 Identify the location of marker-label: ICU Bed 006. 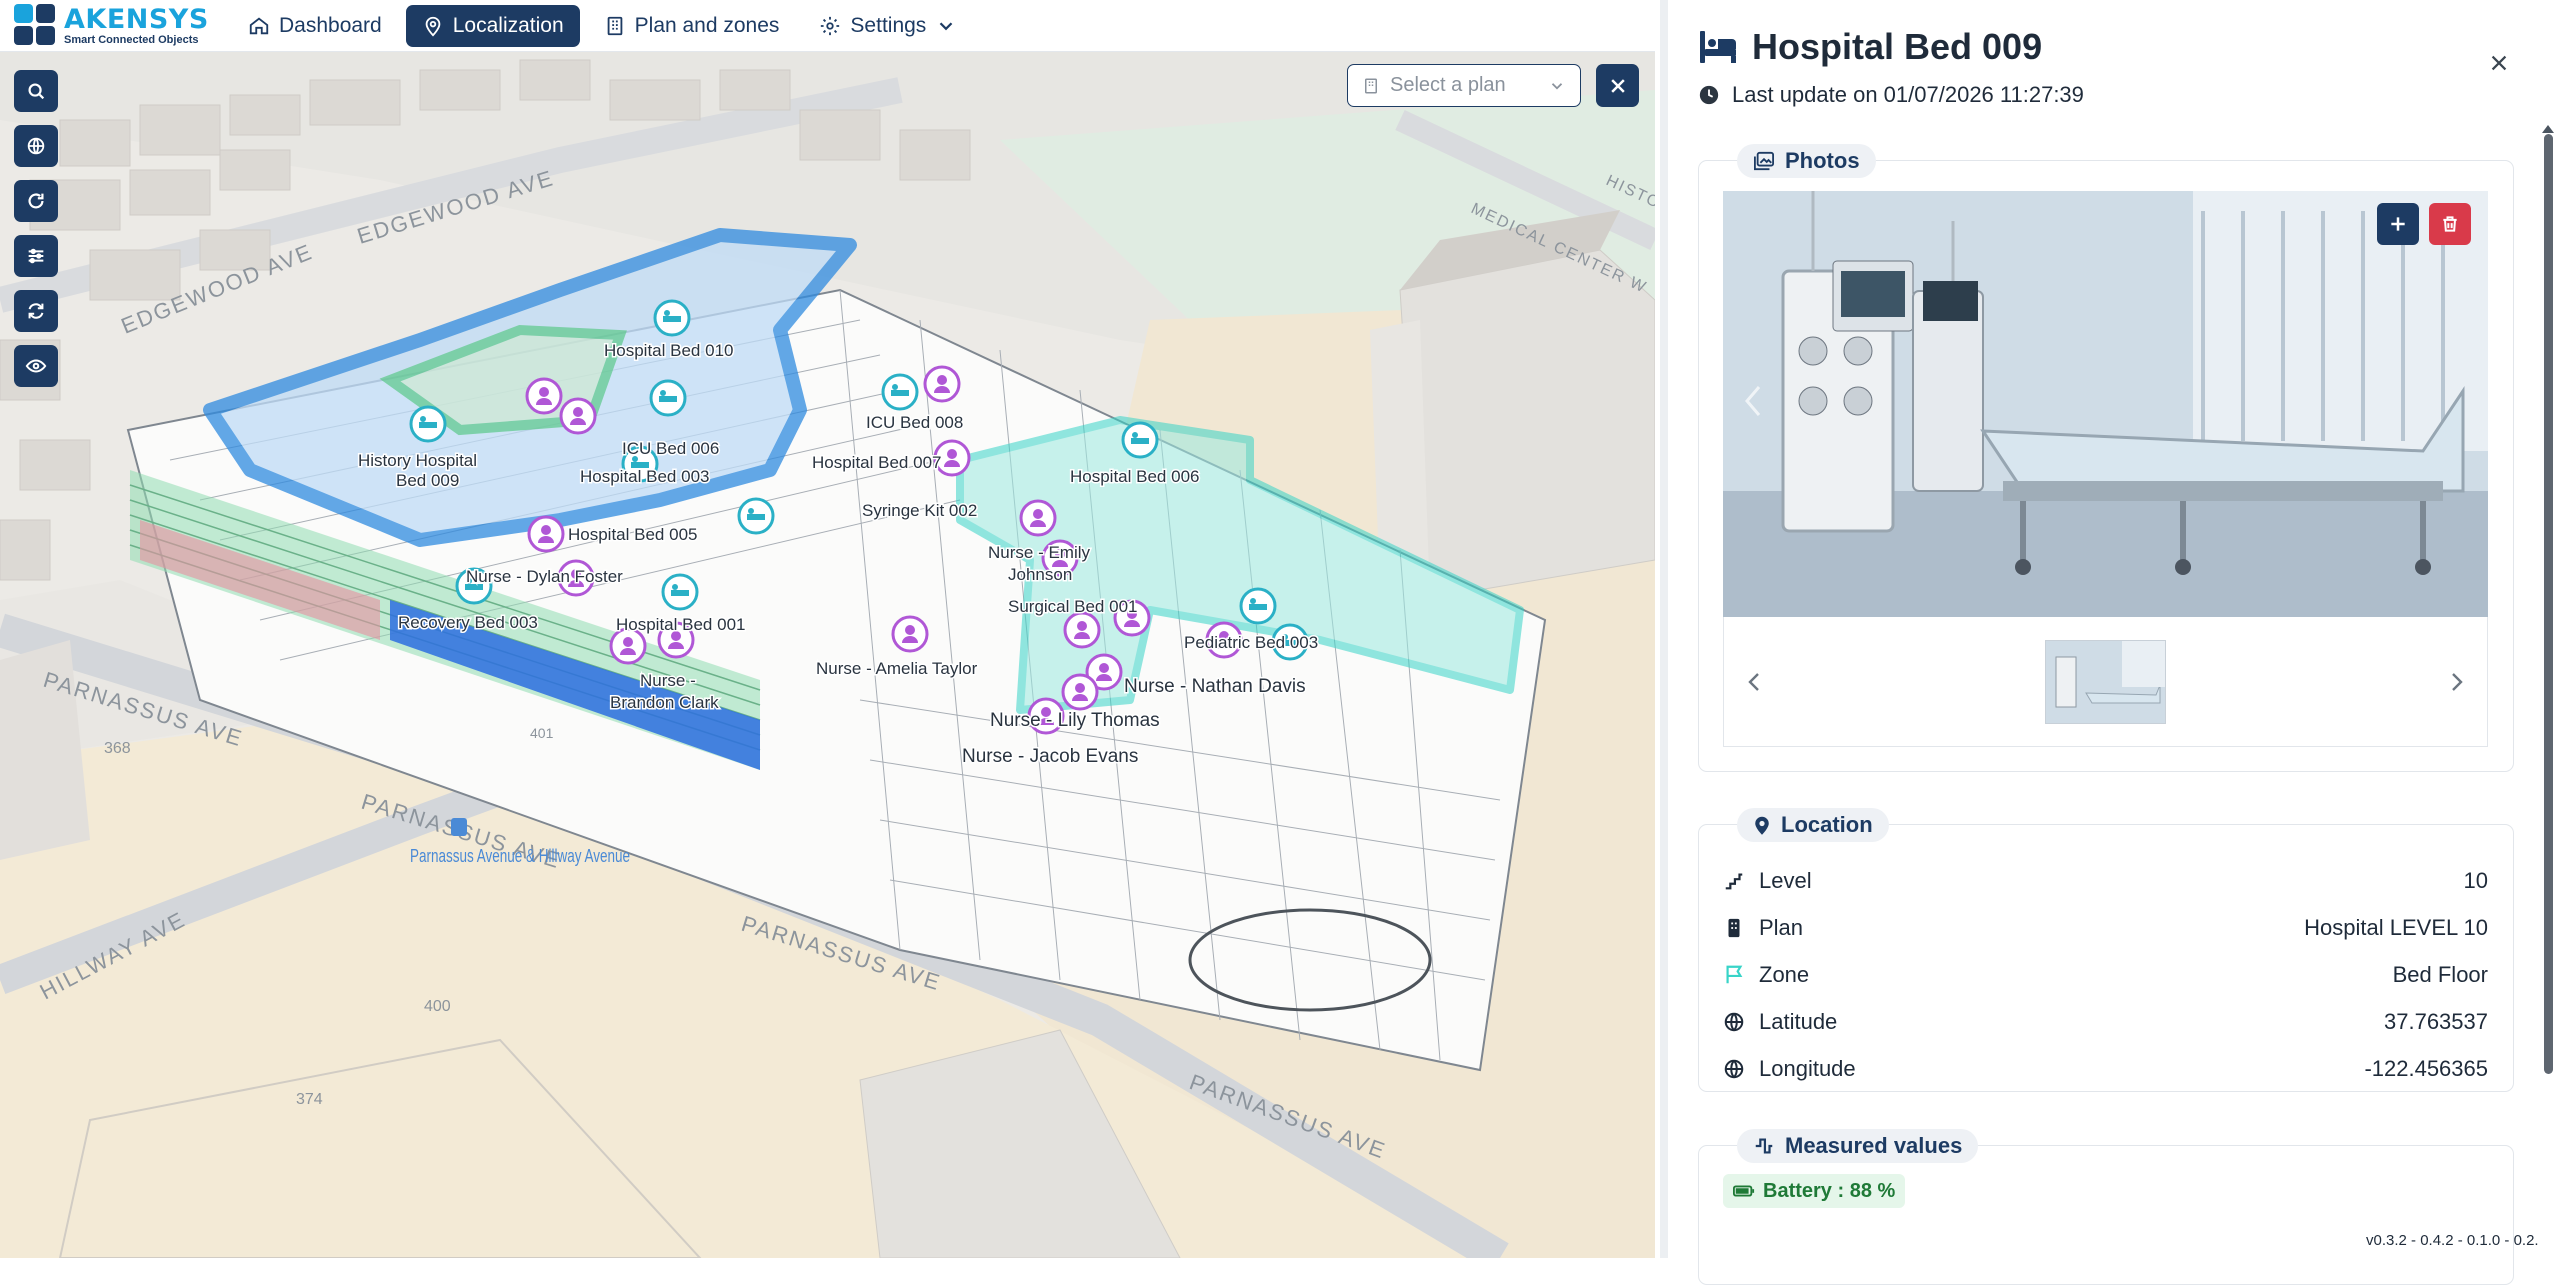
(671, 449).